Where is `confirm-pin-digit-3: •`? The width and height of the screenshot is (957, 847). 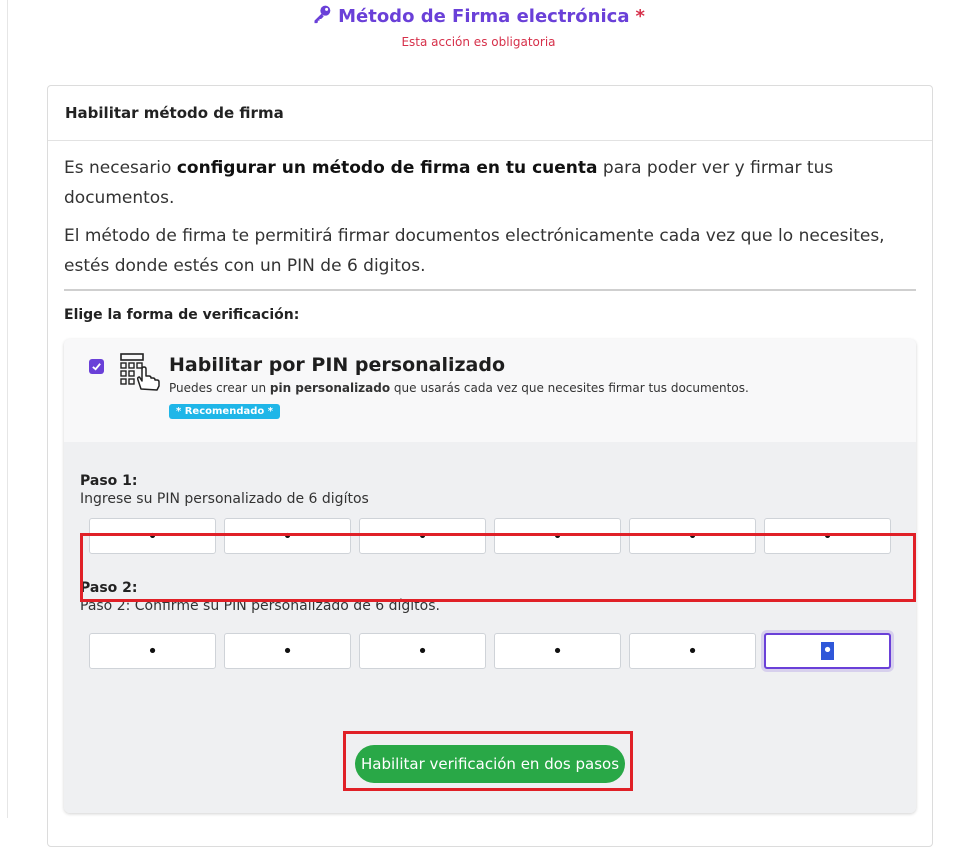 confirm-pin-digit-3: • is located at coordinates (422, 651).